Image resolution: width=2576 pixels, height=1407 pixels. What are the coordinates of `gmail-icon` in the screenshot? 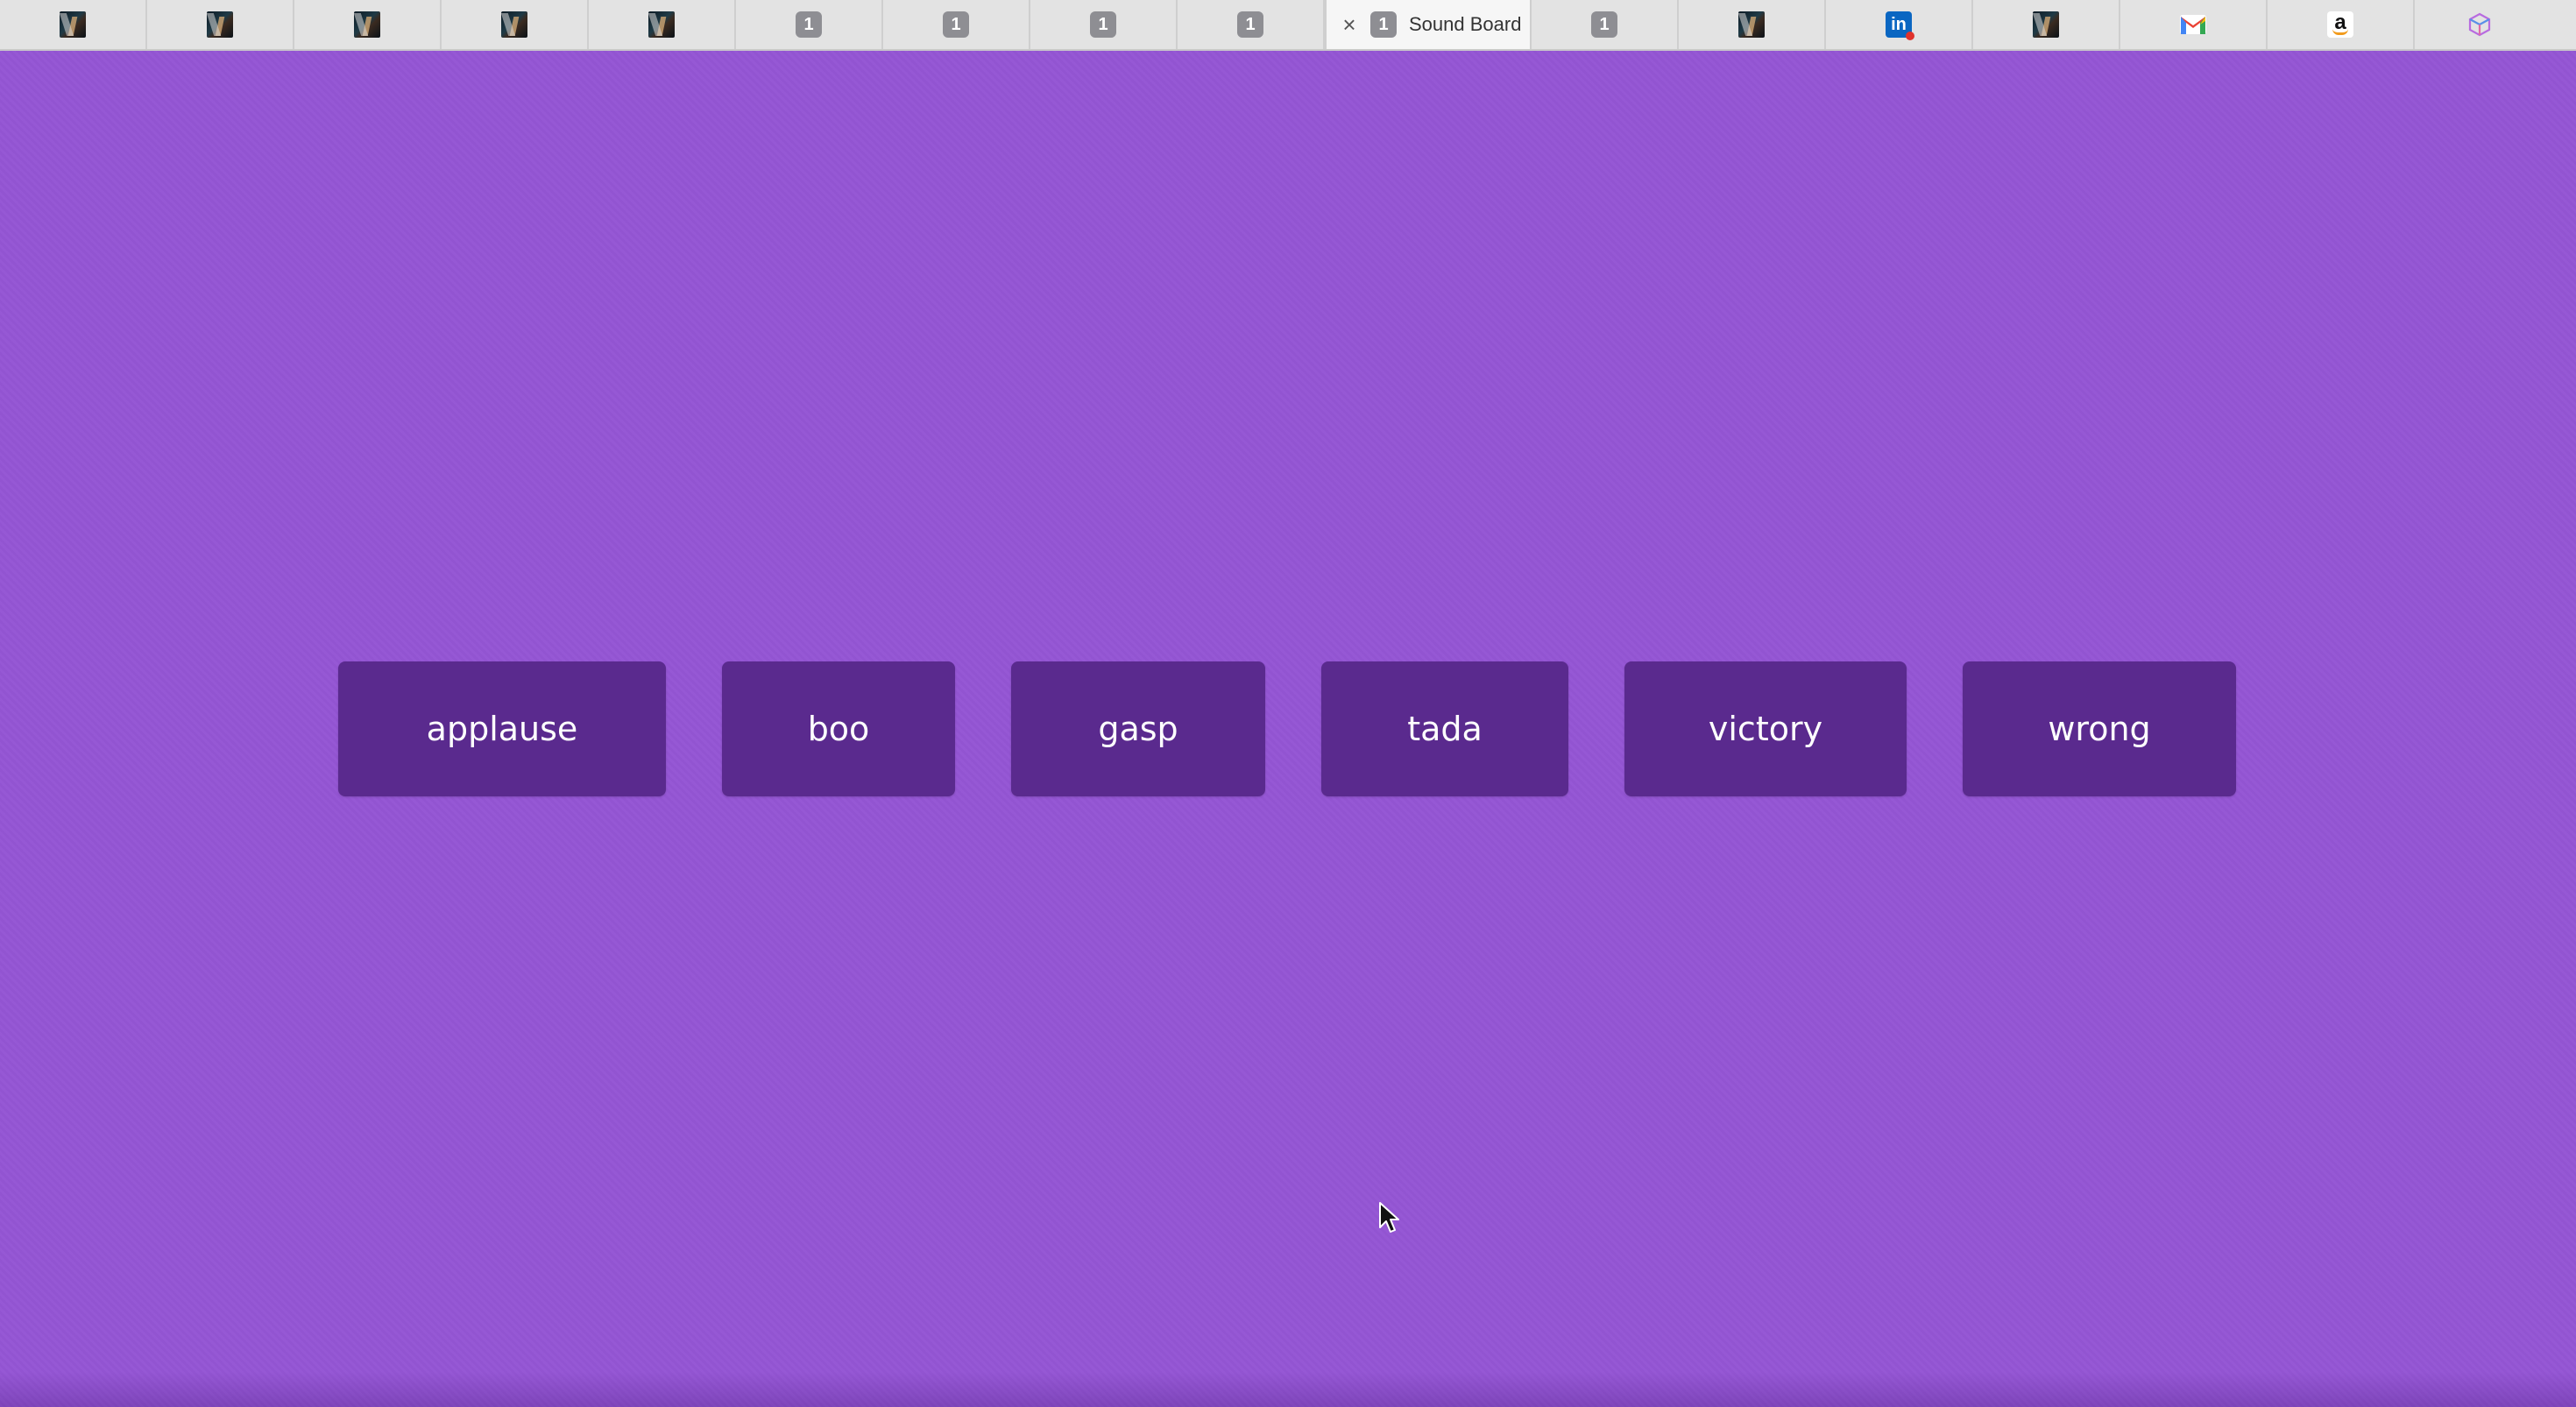 It's located at (2193, 24).